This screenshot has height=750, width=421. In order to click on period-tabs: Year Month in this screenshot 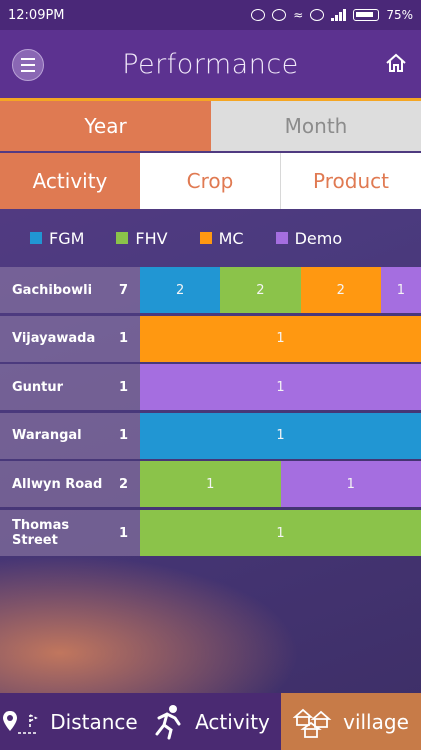, I will do `click(210, 126)`.